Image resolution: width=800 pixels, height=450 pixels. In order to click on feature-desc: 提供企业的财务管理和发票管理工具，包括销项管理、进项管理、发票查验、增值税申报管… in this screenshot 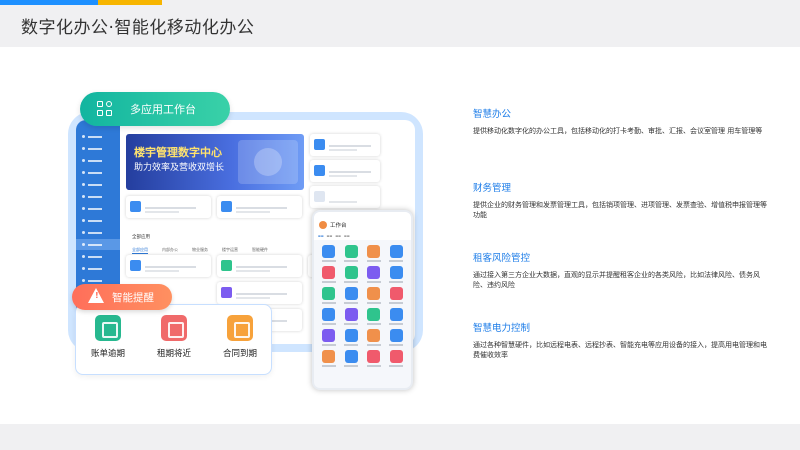, I will do `click(620, 210)`.